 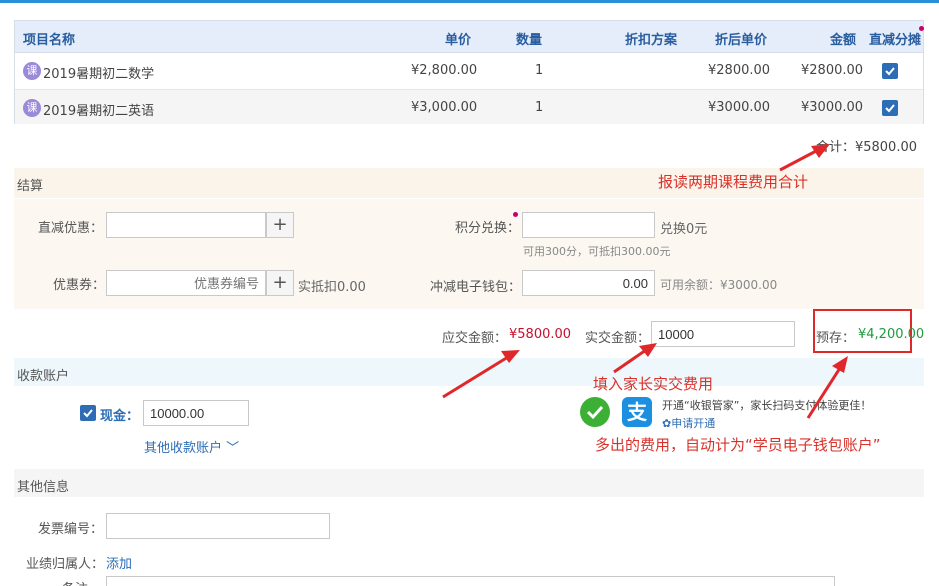 I want to click on arrow-to-due-amount, so click(x=481, y=374).